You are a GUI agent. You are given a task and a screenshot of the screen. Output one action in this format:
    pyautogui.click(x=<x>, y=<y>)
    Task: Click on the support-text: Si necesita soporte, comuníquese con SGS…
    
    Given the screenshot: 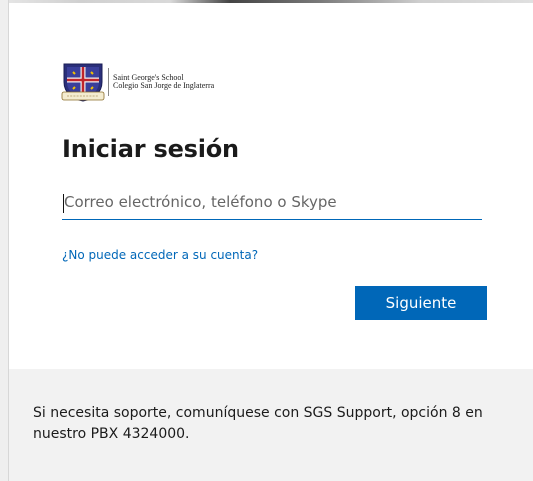 What is the action you would take?
    pyautogui.click(x=258, y=423)
    